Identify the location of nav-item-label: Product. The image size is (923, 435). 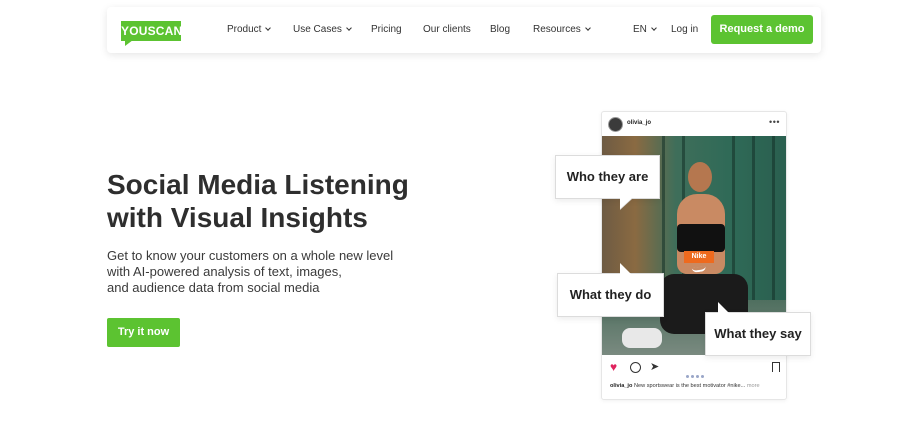
(244, 29).